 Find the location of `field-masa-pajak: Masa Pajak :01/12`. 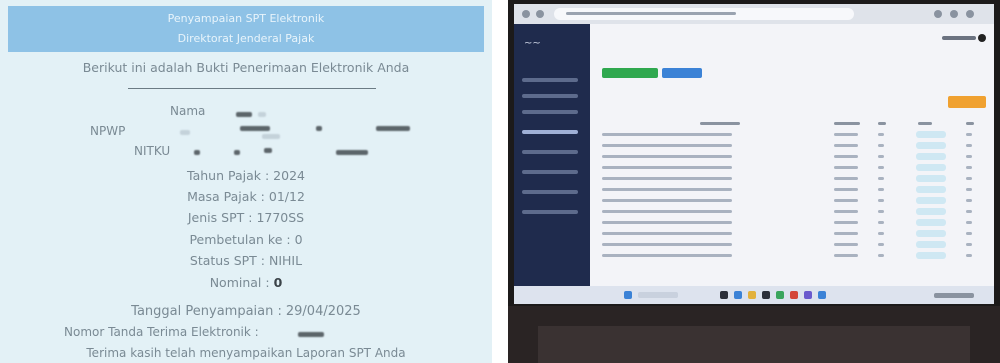

field-masa-pajak: Masa Pajak :01/12 is located at coordinates (246, 196).